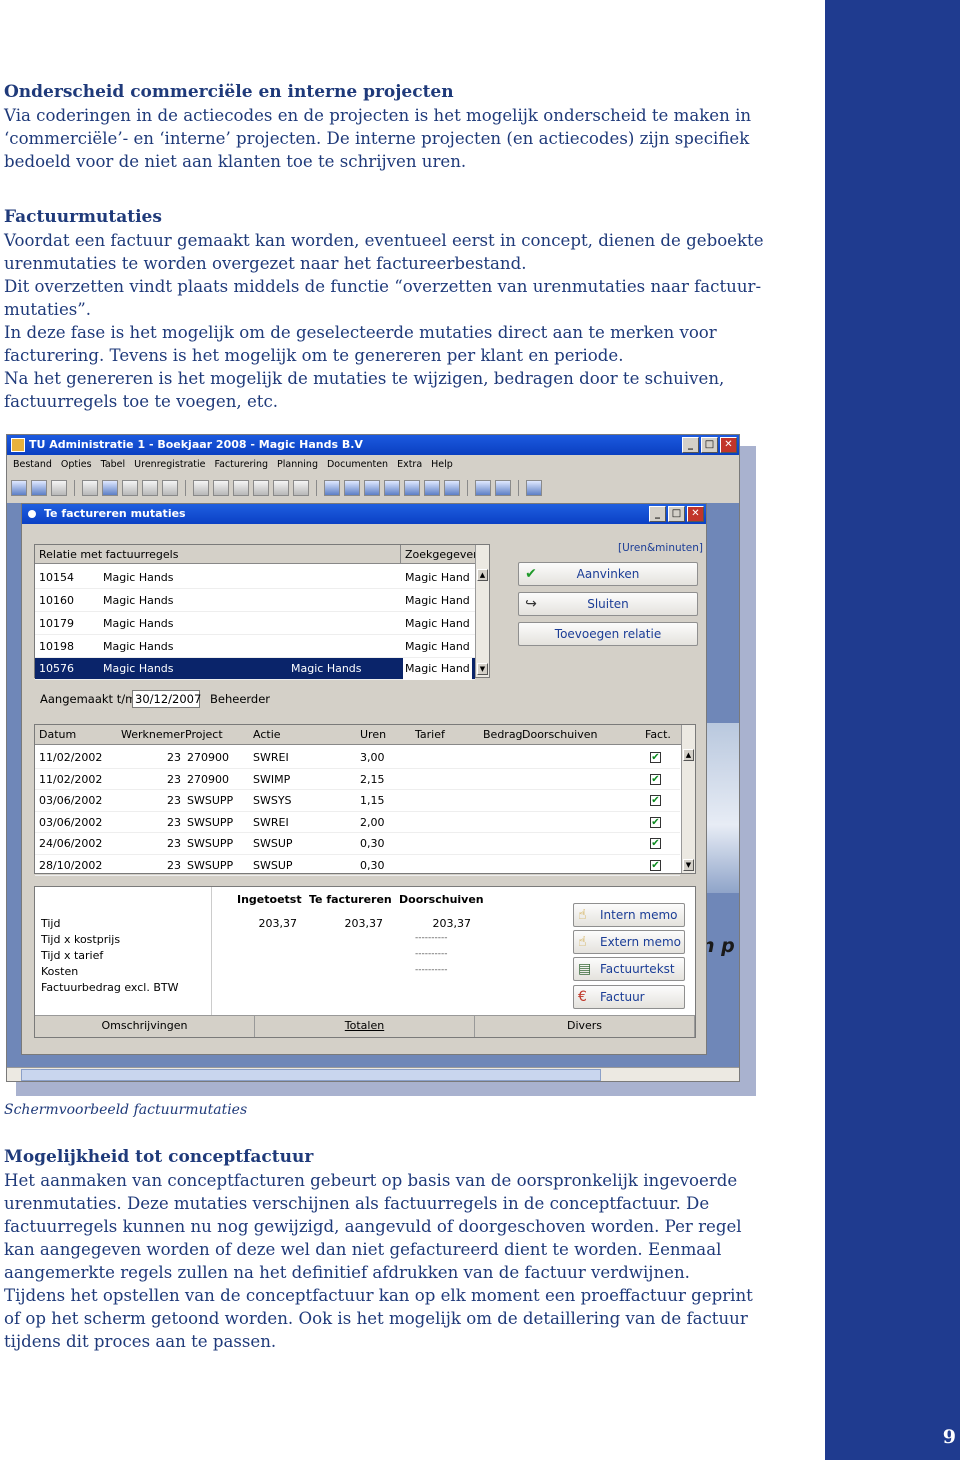 This screenshot has width=960, height=1460. Describe the element at coordinates (658, 735) in the screenshot. I see `column-header: Fact.` at that location.